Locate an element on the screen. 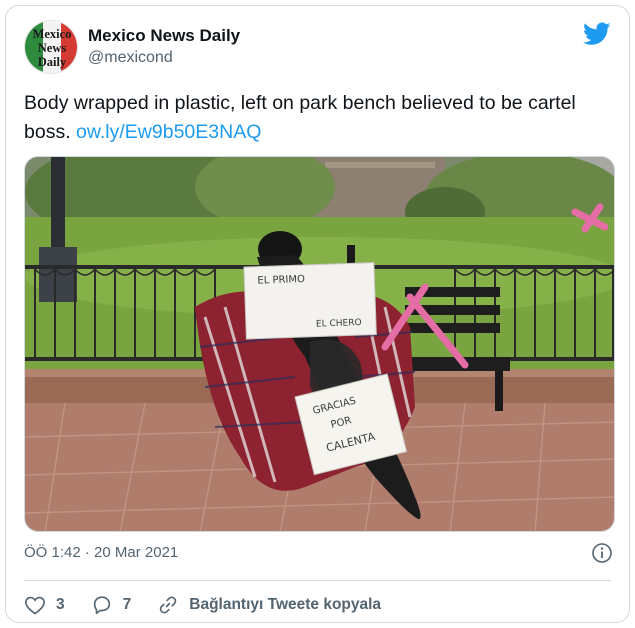  avatar-line-1: Mexico is located at coordinates (52, 34).